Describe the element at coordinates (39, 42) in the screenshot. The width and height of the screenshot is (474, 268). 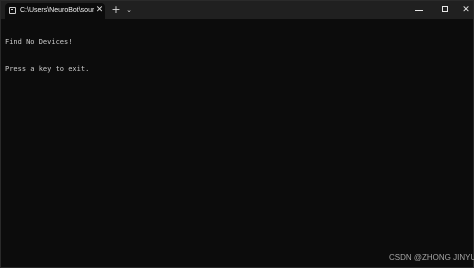
I see `console-line: Find No Devices!` at that location.